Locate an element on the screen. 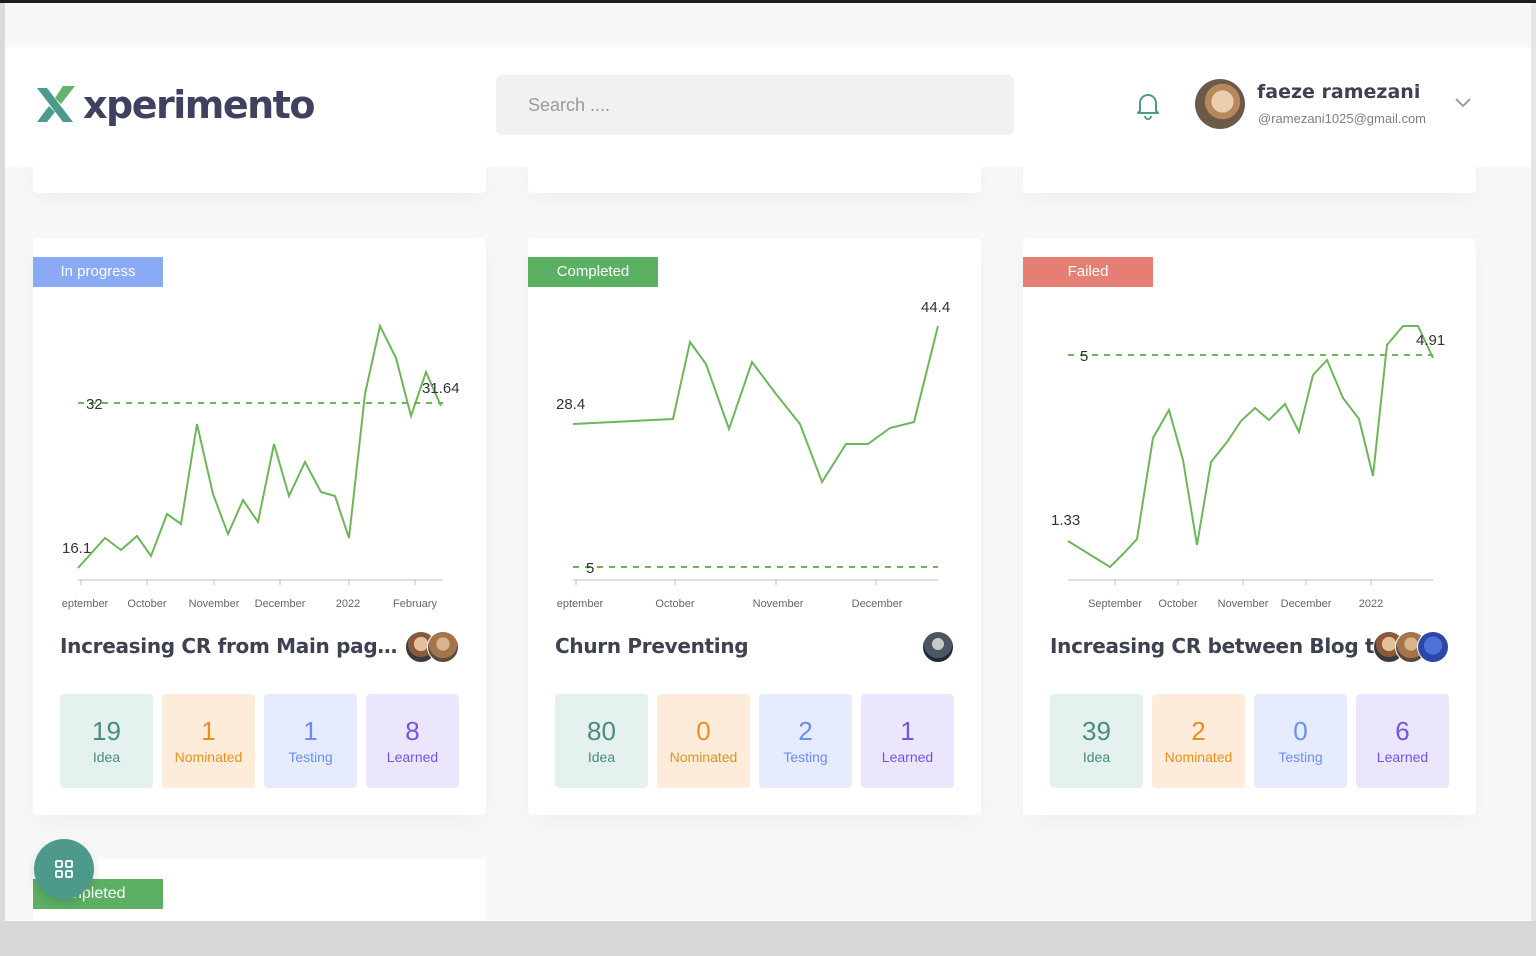 This screenshot has width=1536, height=956. stat-learned: 6 Learned is located at coordinates (1402, 741).